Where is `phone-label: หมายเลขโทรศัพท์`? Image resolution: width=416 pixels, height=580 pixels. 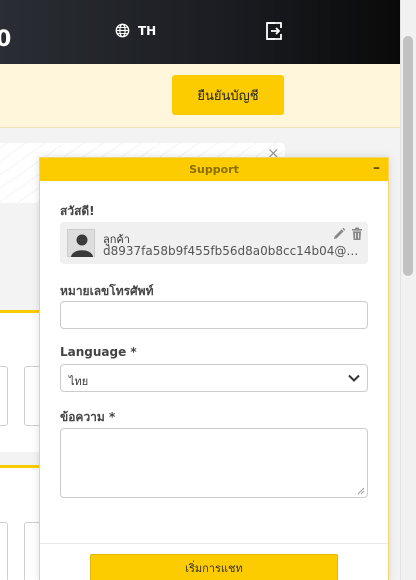 phone-label: หมายเลขโทรศัพท์ is located at coordinates (107, 291).